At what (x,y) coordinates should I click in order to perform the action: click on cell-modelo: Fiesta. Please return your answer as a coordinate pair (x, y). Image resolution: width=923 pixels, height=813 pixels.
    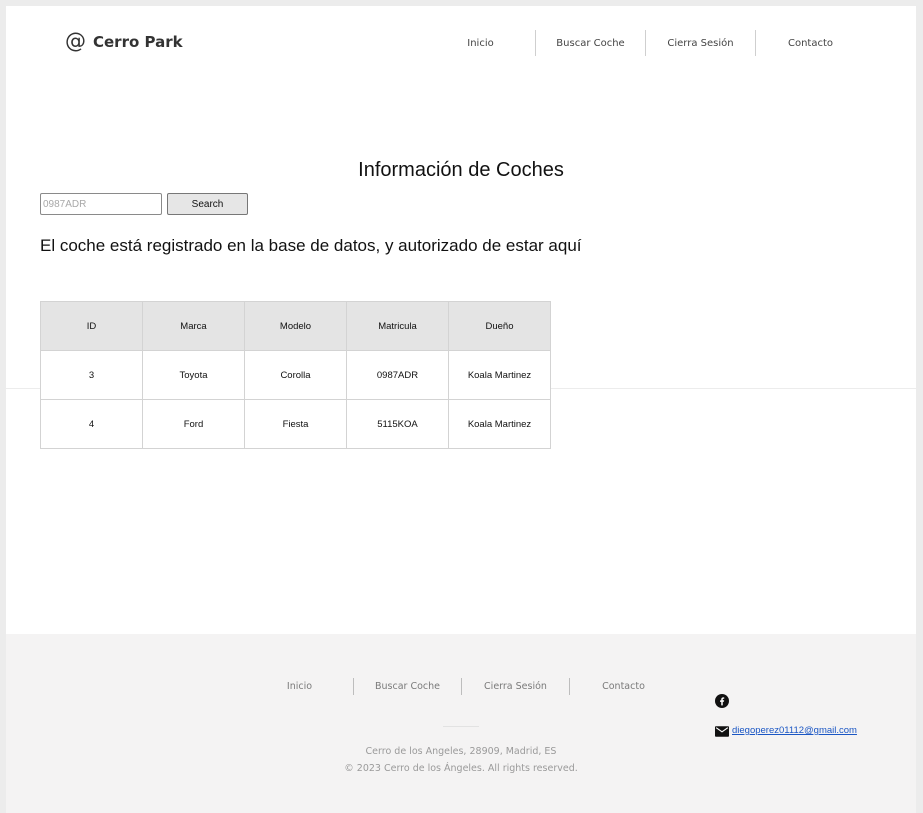
    Looking at the image, I should click on (295, 424).